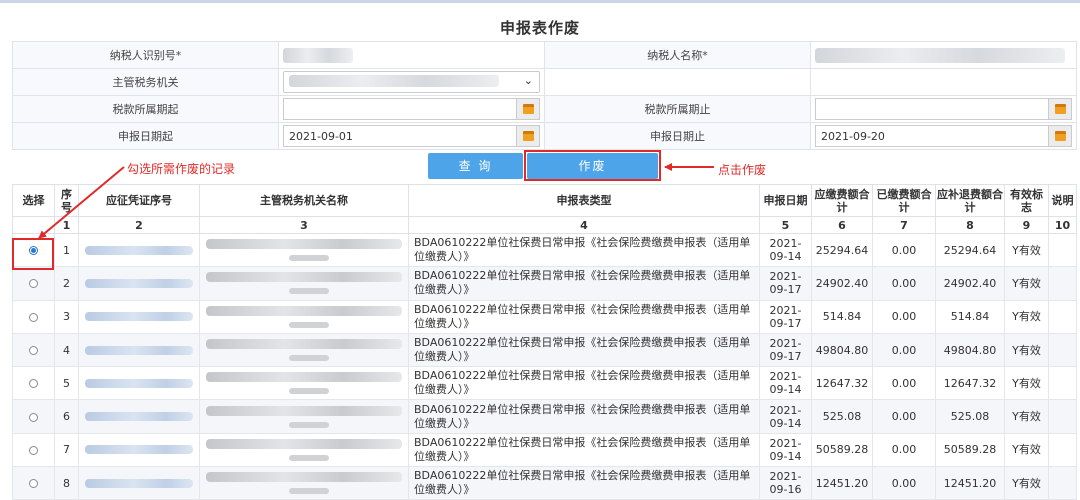  Describe the element at coordinates (842, 225) in the screenshot. I see `column-number: 6` at that location.